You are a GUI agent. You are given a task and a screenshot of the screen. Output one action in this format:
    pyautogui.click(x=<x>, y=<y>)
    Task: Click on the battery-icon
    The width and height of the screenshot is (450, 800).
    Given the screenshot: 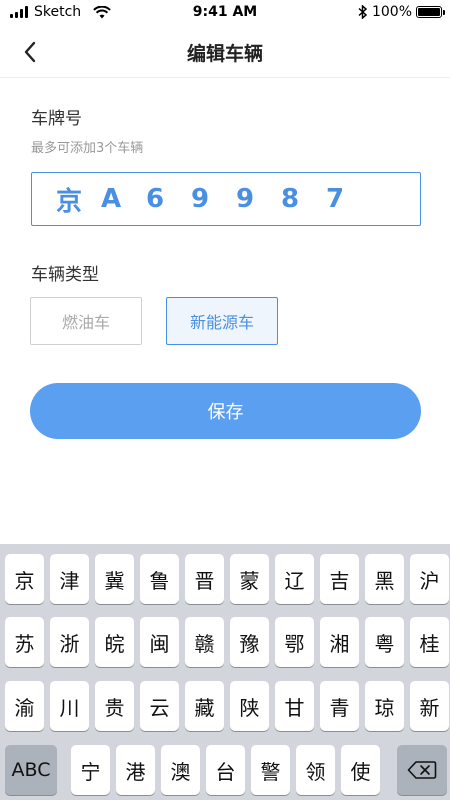 What is the action you would take?
    pyautogui.click(x=430, y=12)
    